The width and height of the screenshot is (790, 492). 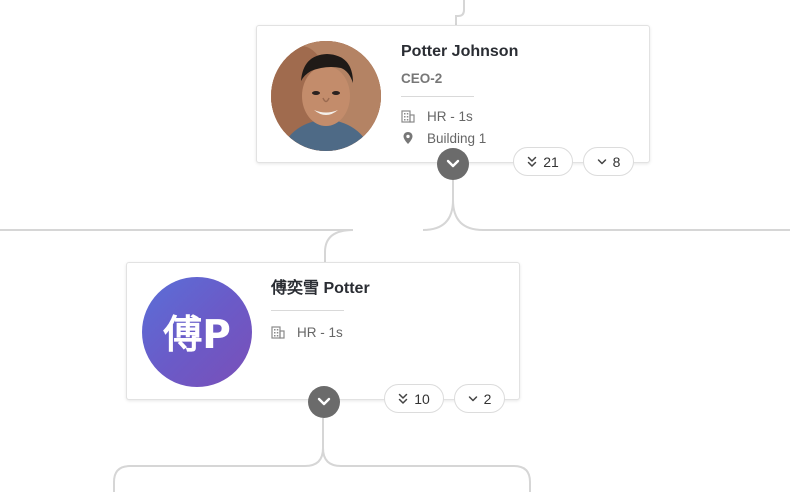 What do you see at coordinates (616, 161) in the screenshot?
I see `direct-reports-count: 8` at bounding box center [616, 161].